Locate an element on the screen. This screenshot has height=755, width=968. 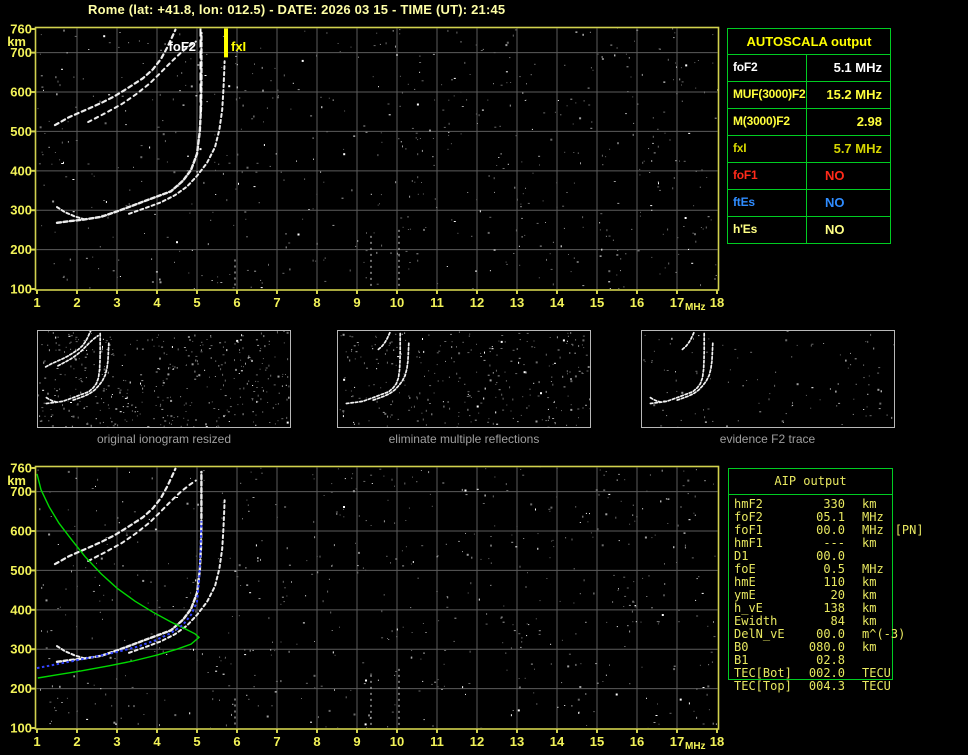
scaled-frequency-markers: foF2 fxI is located at coordinates (207, 71).